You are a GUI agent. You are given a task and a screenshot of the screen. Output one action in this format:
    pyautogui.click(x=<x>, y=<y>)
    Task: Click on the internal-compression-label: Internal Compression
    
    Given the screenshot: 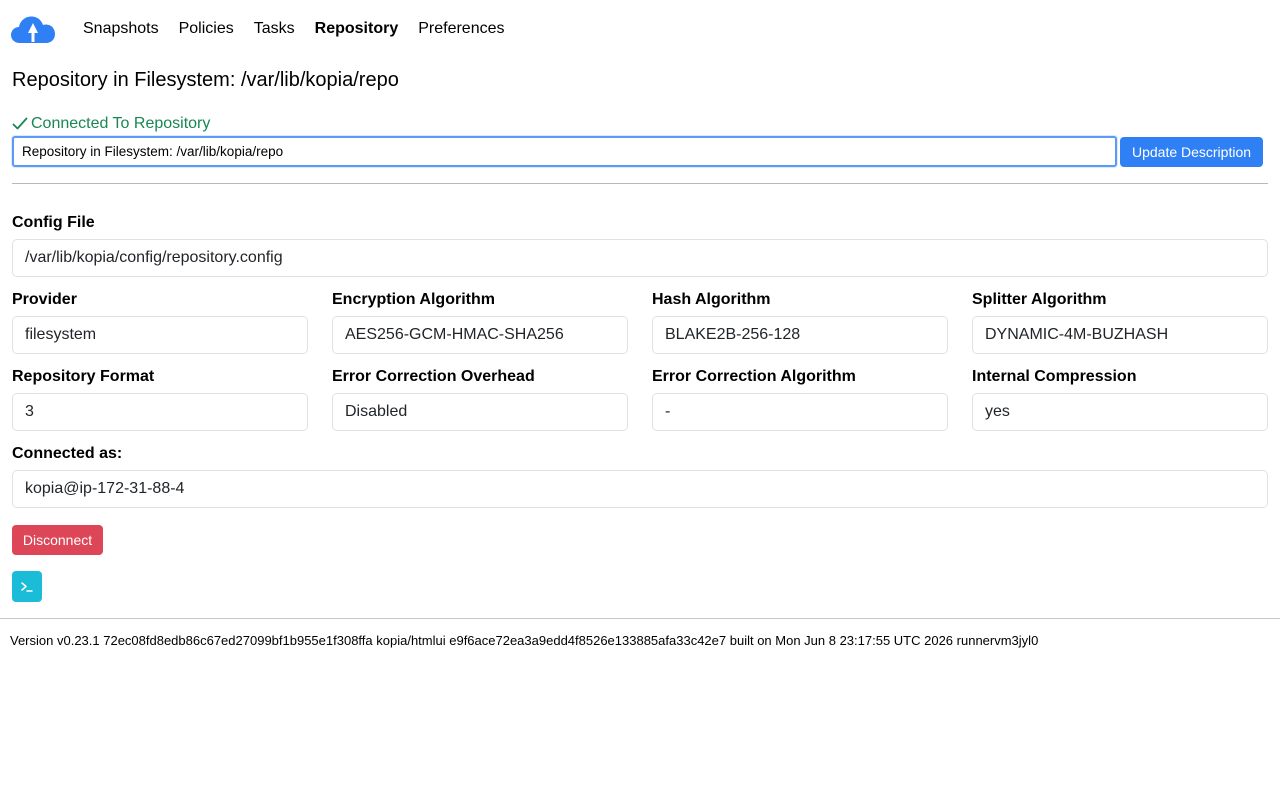 What is the action you would take?
    pyautogui.click(x=1054, y=376)
    